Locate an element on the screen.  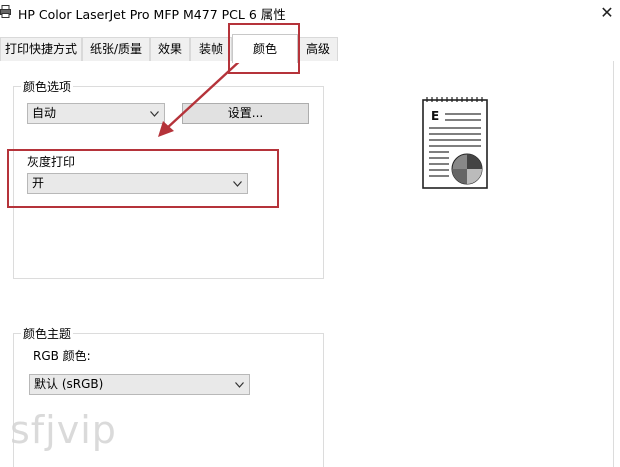
tab-color: 颜色 is located at coordinates (265, 48).